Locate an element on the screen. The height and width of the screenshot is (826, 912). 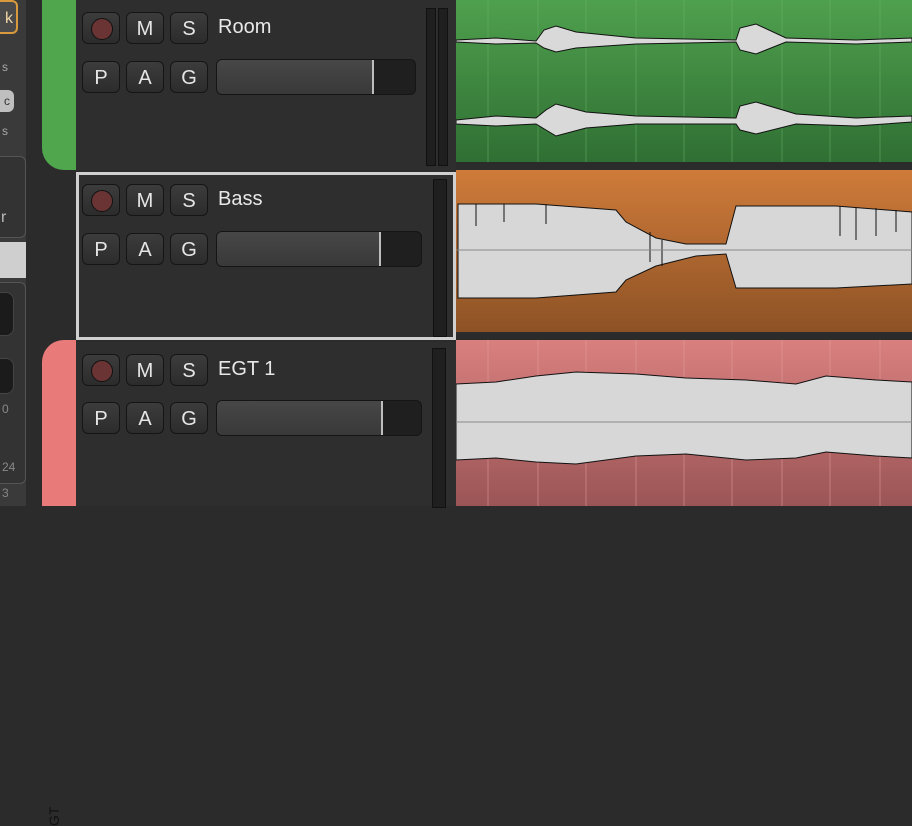
track-header-room: M S Room P A G is located at coordinates (266, 85).